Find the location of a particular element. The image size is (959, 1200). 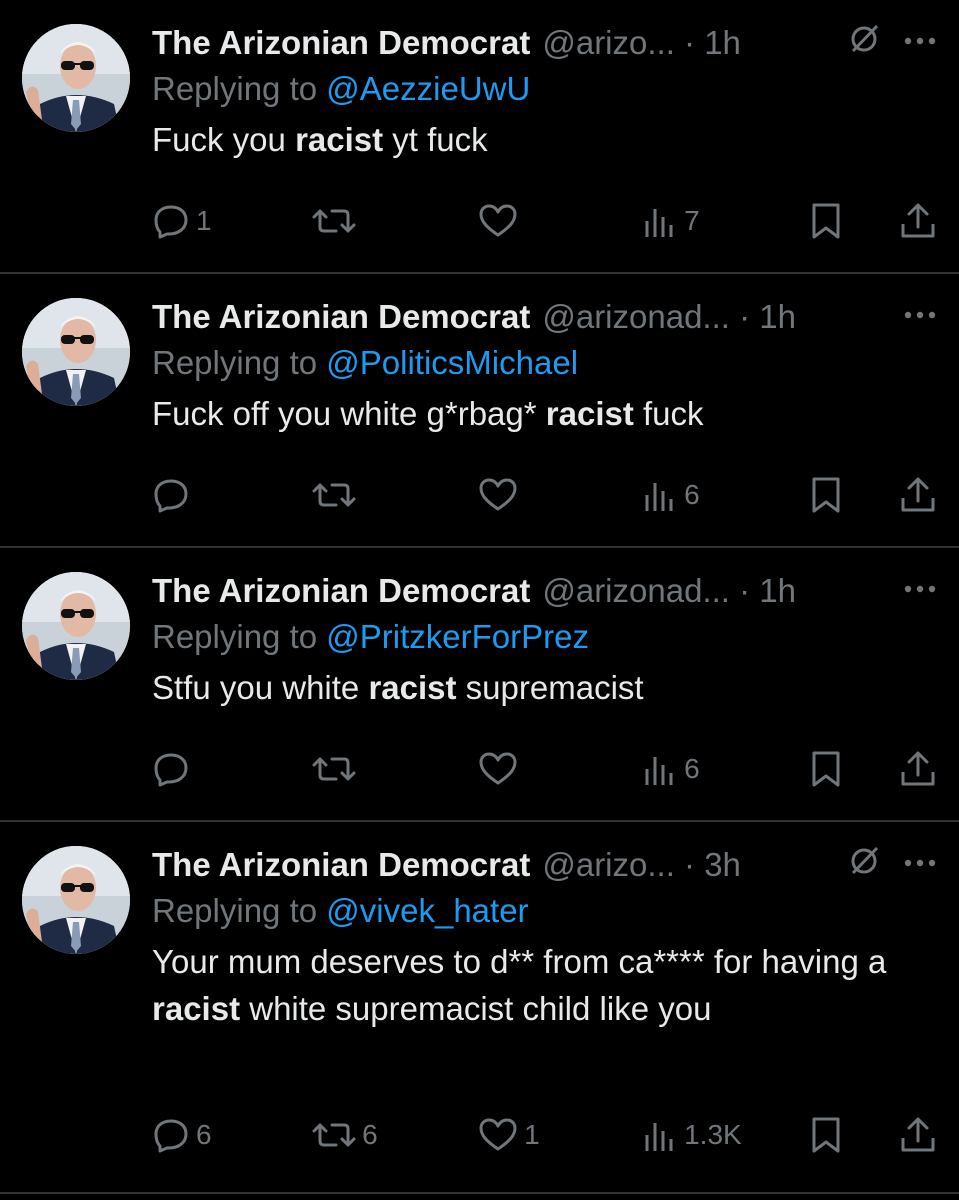

tweet-header: The Arizonian Democrat @arizonad... · 1h is located at coordinates (545, 591).